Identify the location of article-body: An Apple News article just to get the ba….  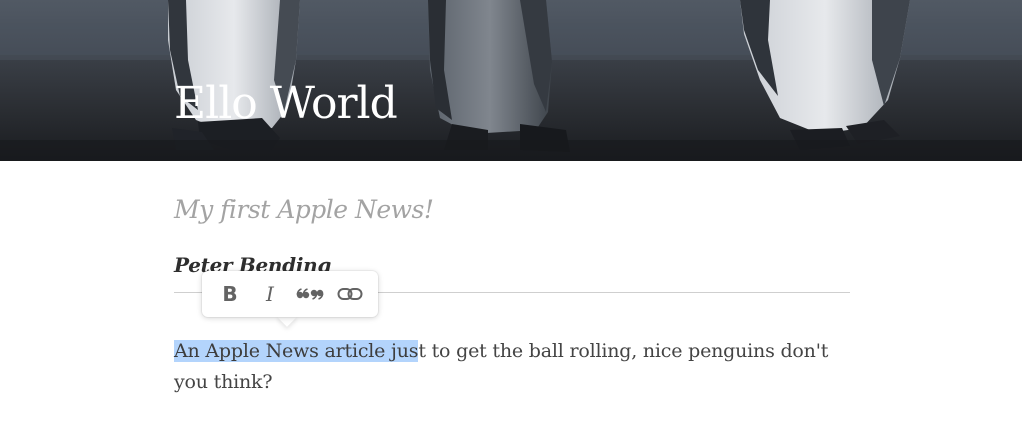
(512, 367).